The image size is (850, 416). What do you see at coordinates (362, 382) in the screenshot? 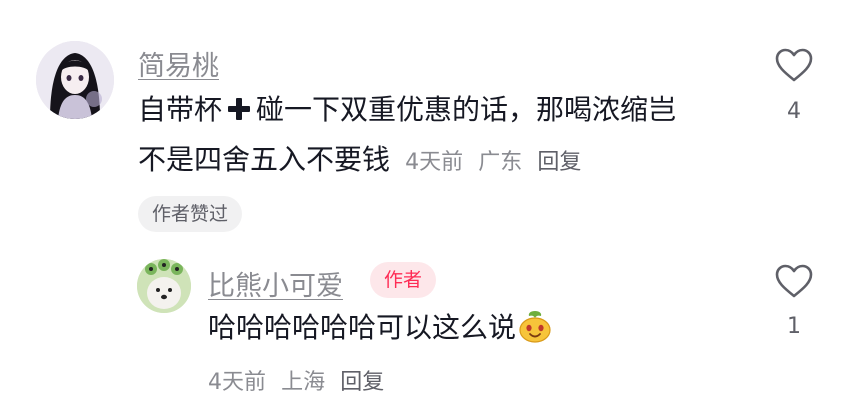
I see `reply-reply-button: 回复` at bounding box center [362, 382].